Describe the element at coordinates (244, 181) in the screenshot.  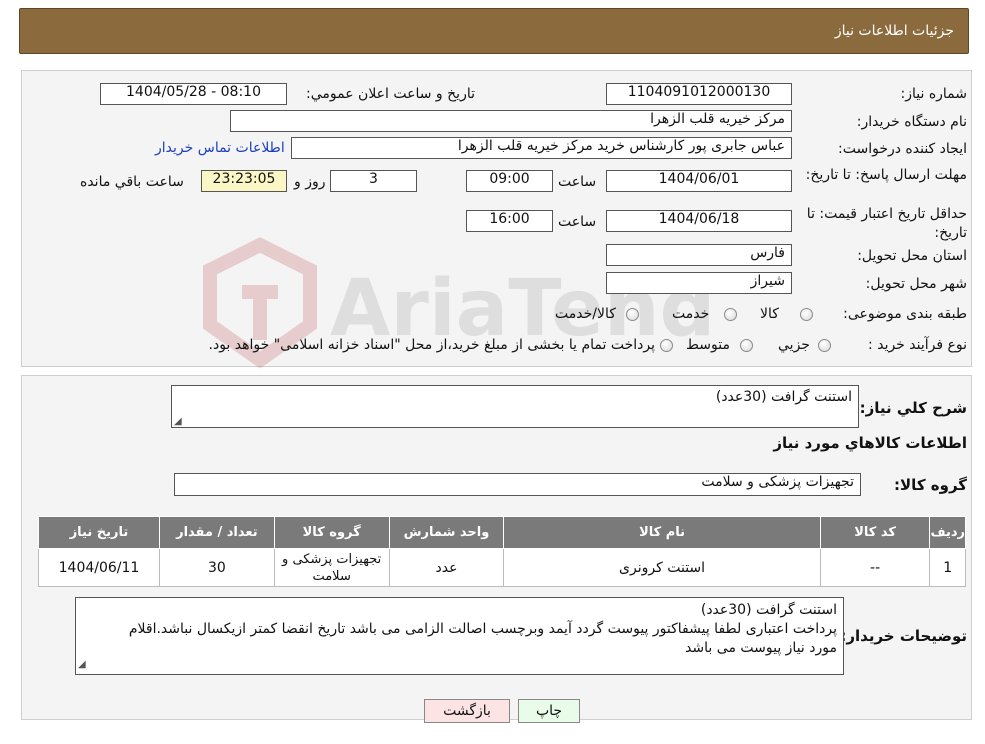
I see `remaining-time-field: 23:23:05` at that location.